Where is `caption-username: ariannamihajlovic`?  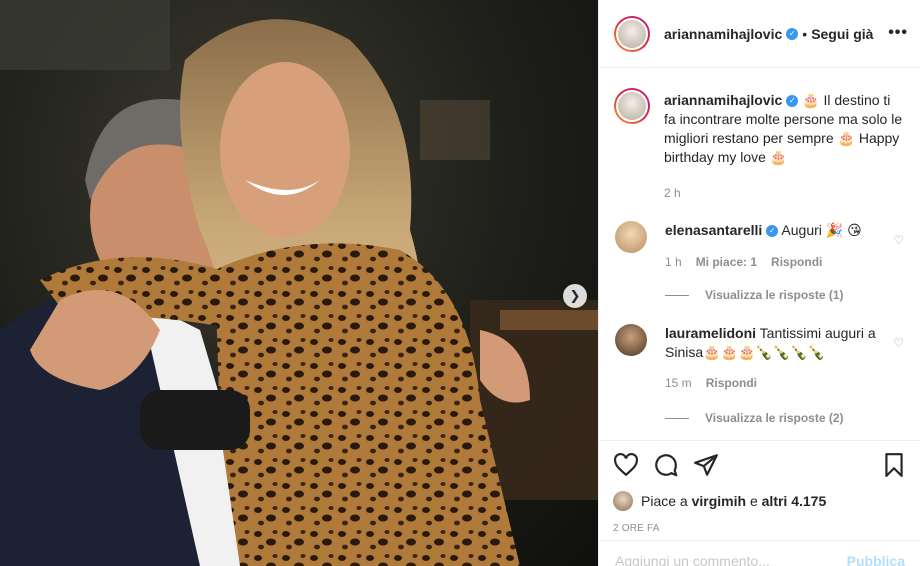 caption-username: ariannamihajlovic is located at coordinates (723, 100).